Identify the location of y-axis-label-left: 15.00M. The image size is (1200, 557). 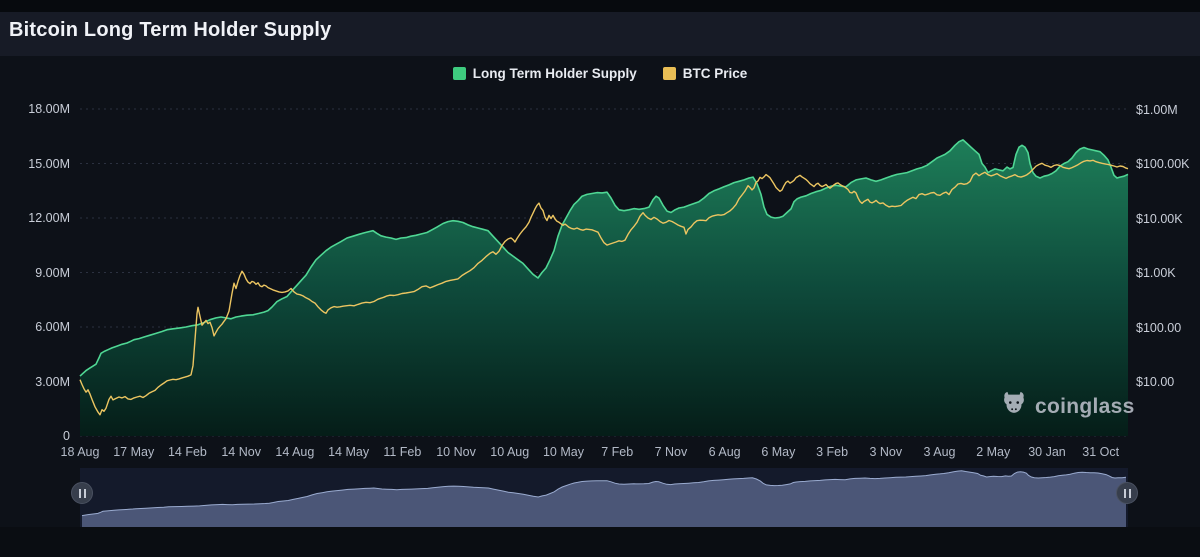
(49, 163).